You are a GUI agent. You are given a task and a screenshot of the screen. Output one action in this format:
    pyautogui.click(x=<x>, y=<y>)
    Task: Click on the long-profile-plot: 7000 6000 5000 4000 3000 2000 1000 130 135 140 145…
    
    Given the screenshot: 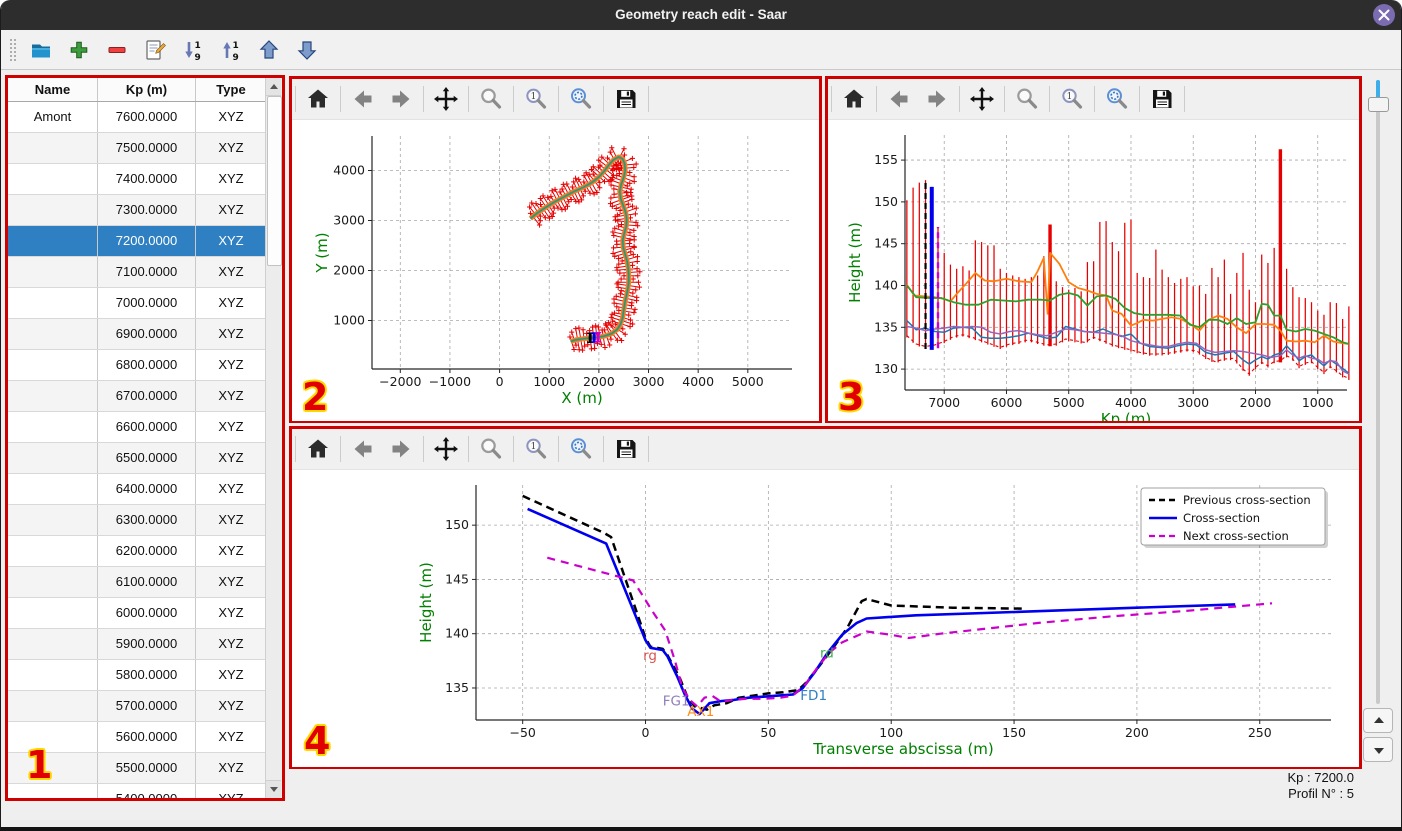 What is the action you would take?
    pyautogui.click(x=1093, y=270)
    